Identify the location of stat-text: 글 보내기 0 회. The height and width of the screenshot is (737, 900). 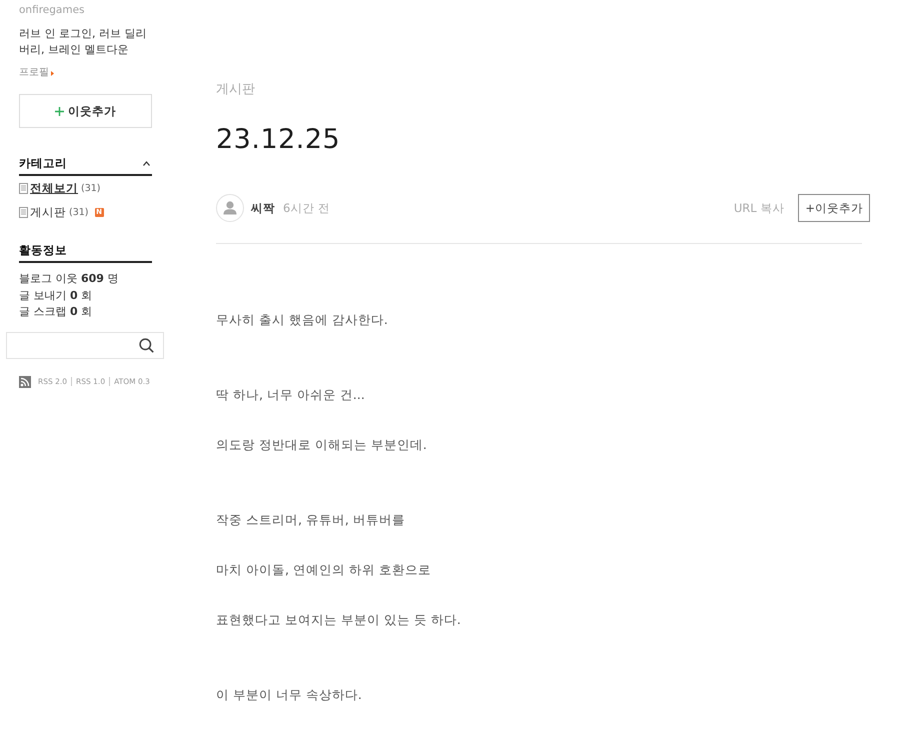
(55, 296).